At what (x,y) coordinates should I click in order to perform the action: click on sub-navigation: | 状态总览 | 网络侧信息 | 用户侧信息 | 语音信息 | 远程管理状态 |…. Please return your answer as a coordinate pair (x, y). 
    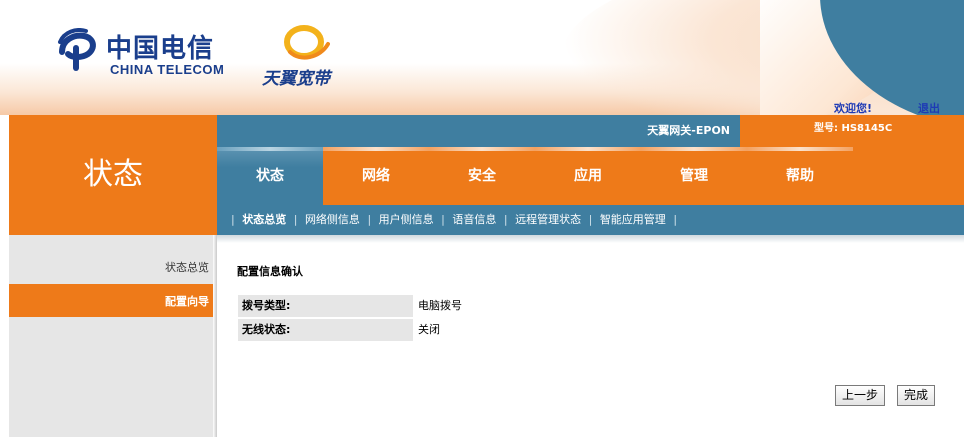
    Looking at the image, I should click on (590, 220).